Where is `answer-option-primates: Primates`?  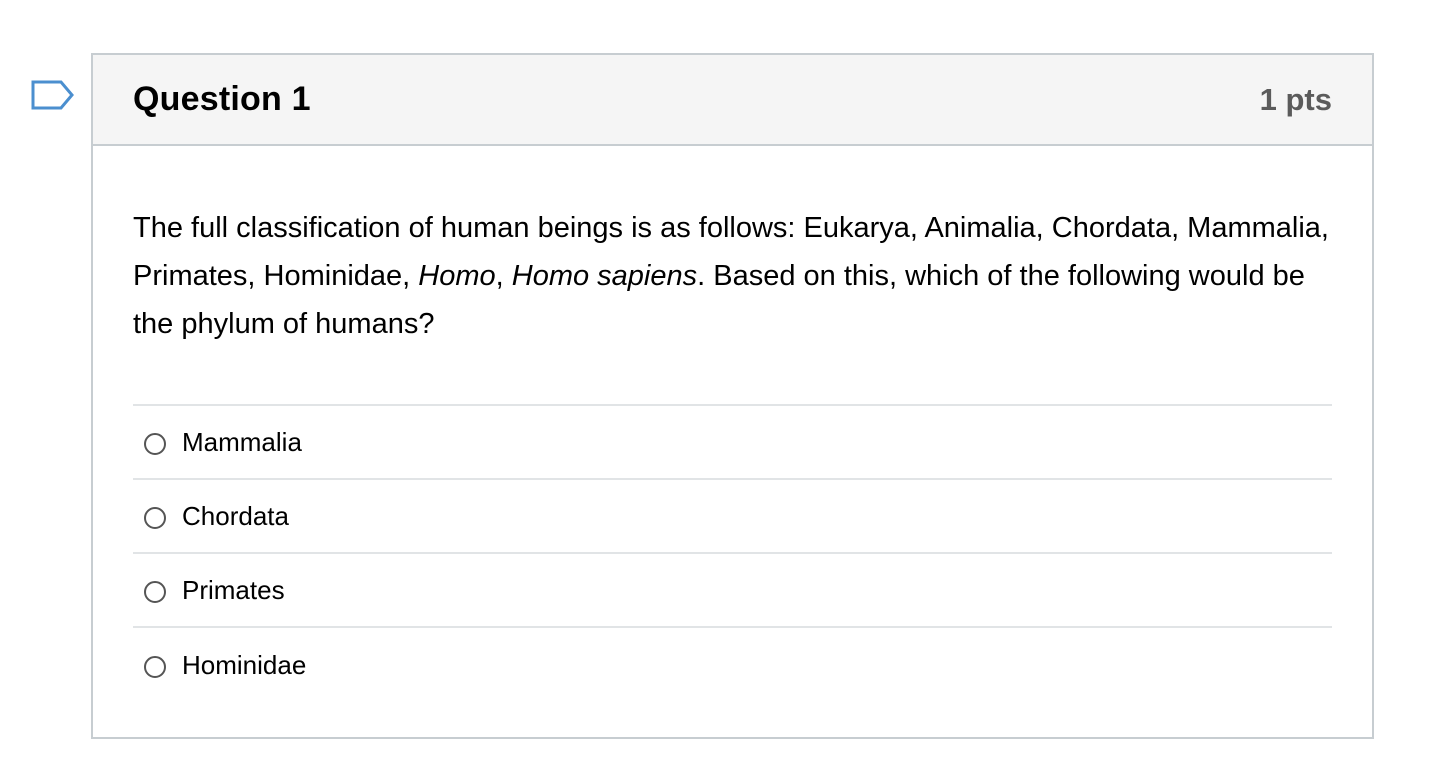 answer-option-primates: Primates is located at coordinates (732, 591).